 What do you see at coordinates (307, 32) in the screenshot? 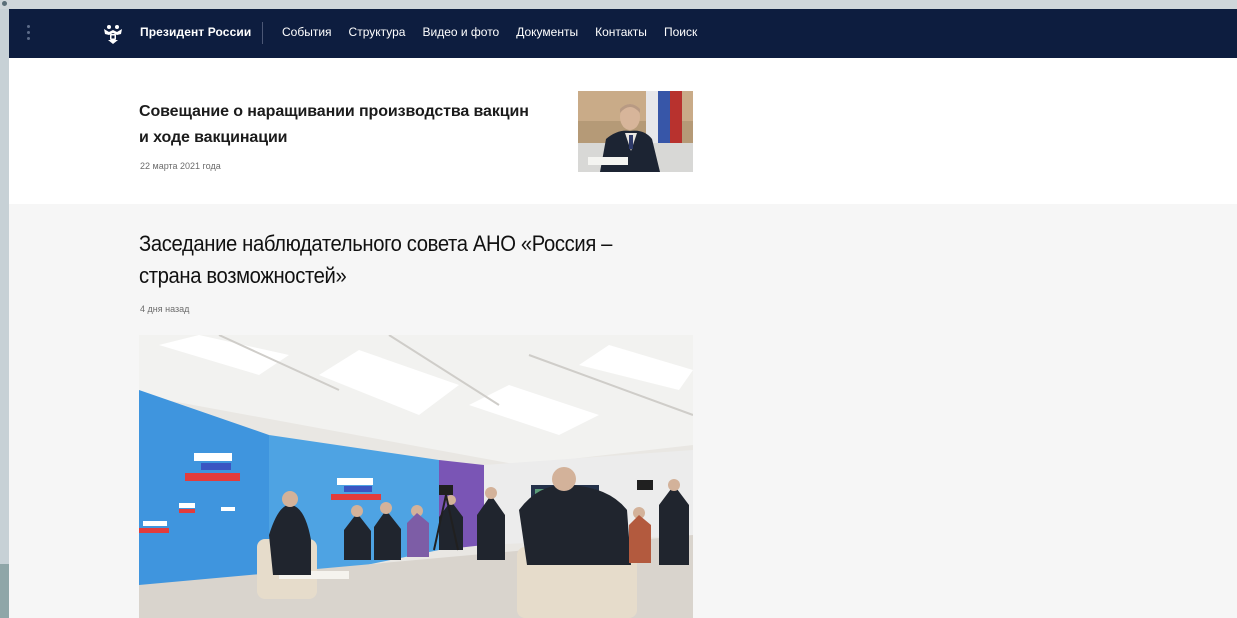
I see `nav-item-events: События` at bounding box center [307, 32].